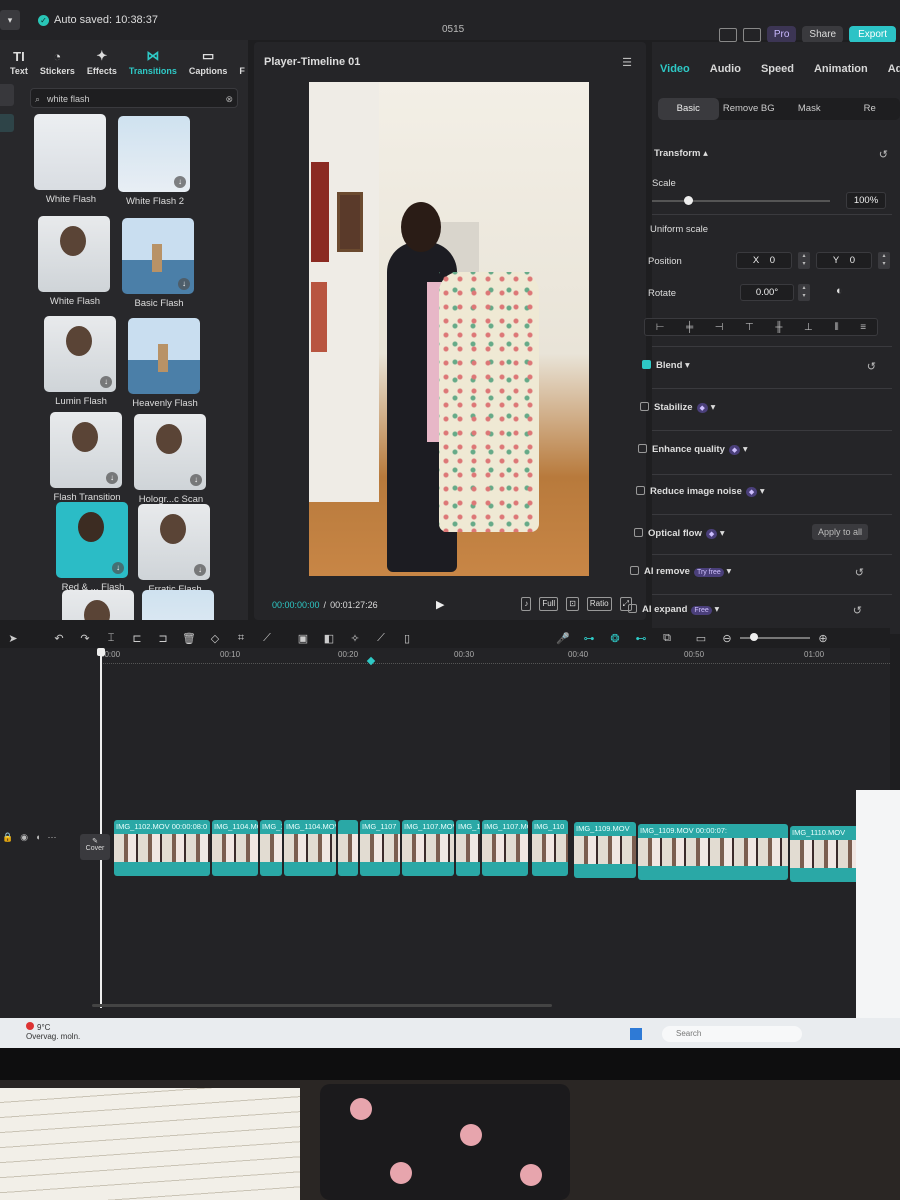 The image size is (900, 1200). Describe the element at coordinates (7, 95) in the screenshot. I see `collapse-handle` at that location.